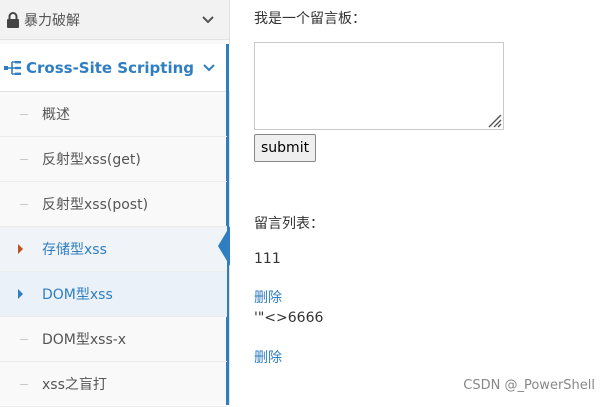  What do you see at coordinates (56, 115) in the screenshot?
I see `sub-nav-label: 概述` at bounding box center [56, 115].